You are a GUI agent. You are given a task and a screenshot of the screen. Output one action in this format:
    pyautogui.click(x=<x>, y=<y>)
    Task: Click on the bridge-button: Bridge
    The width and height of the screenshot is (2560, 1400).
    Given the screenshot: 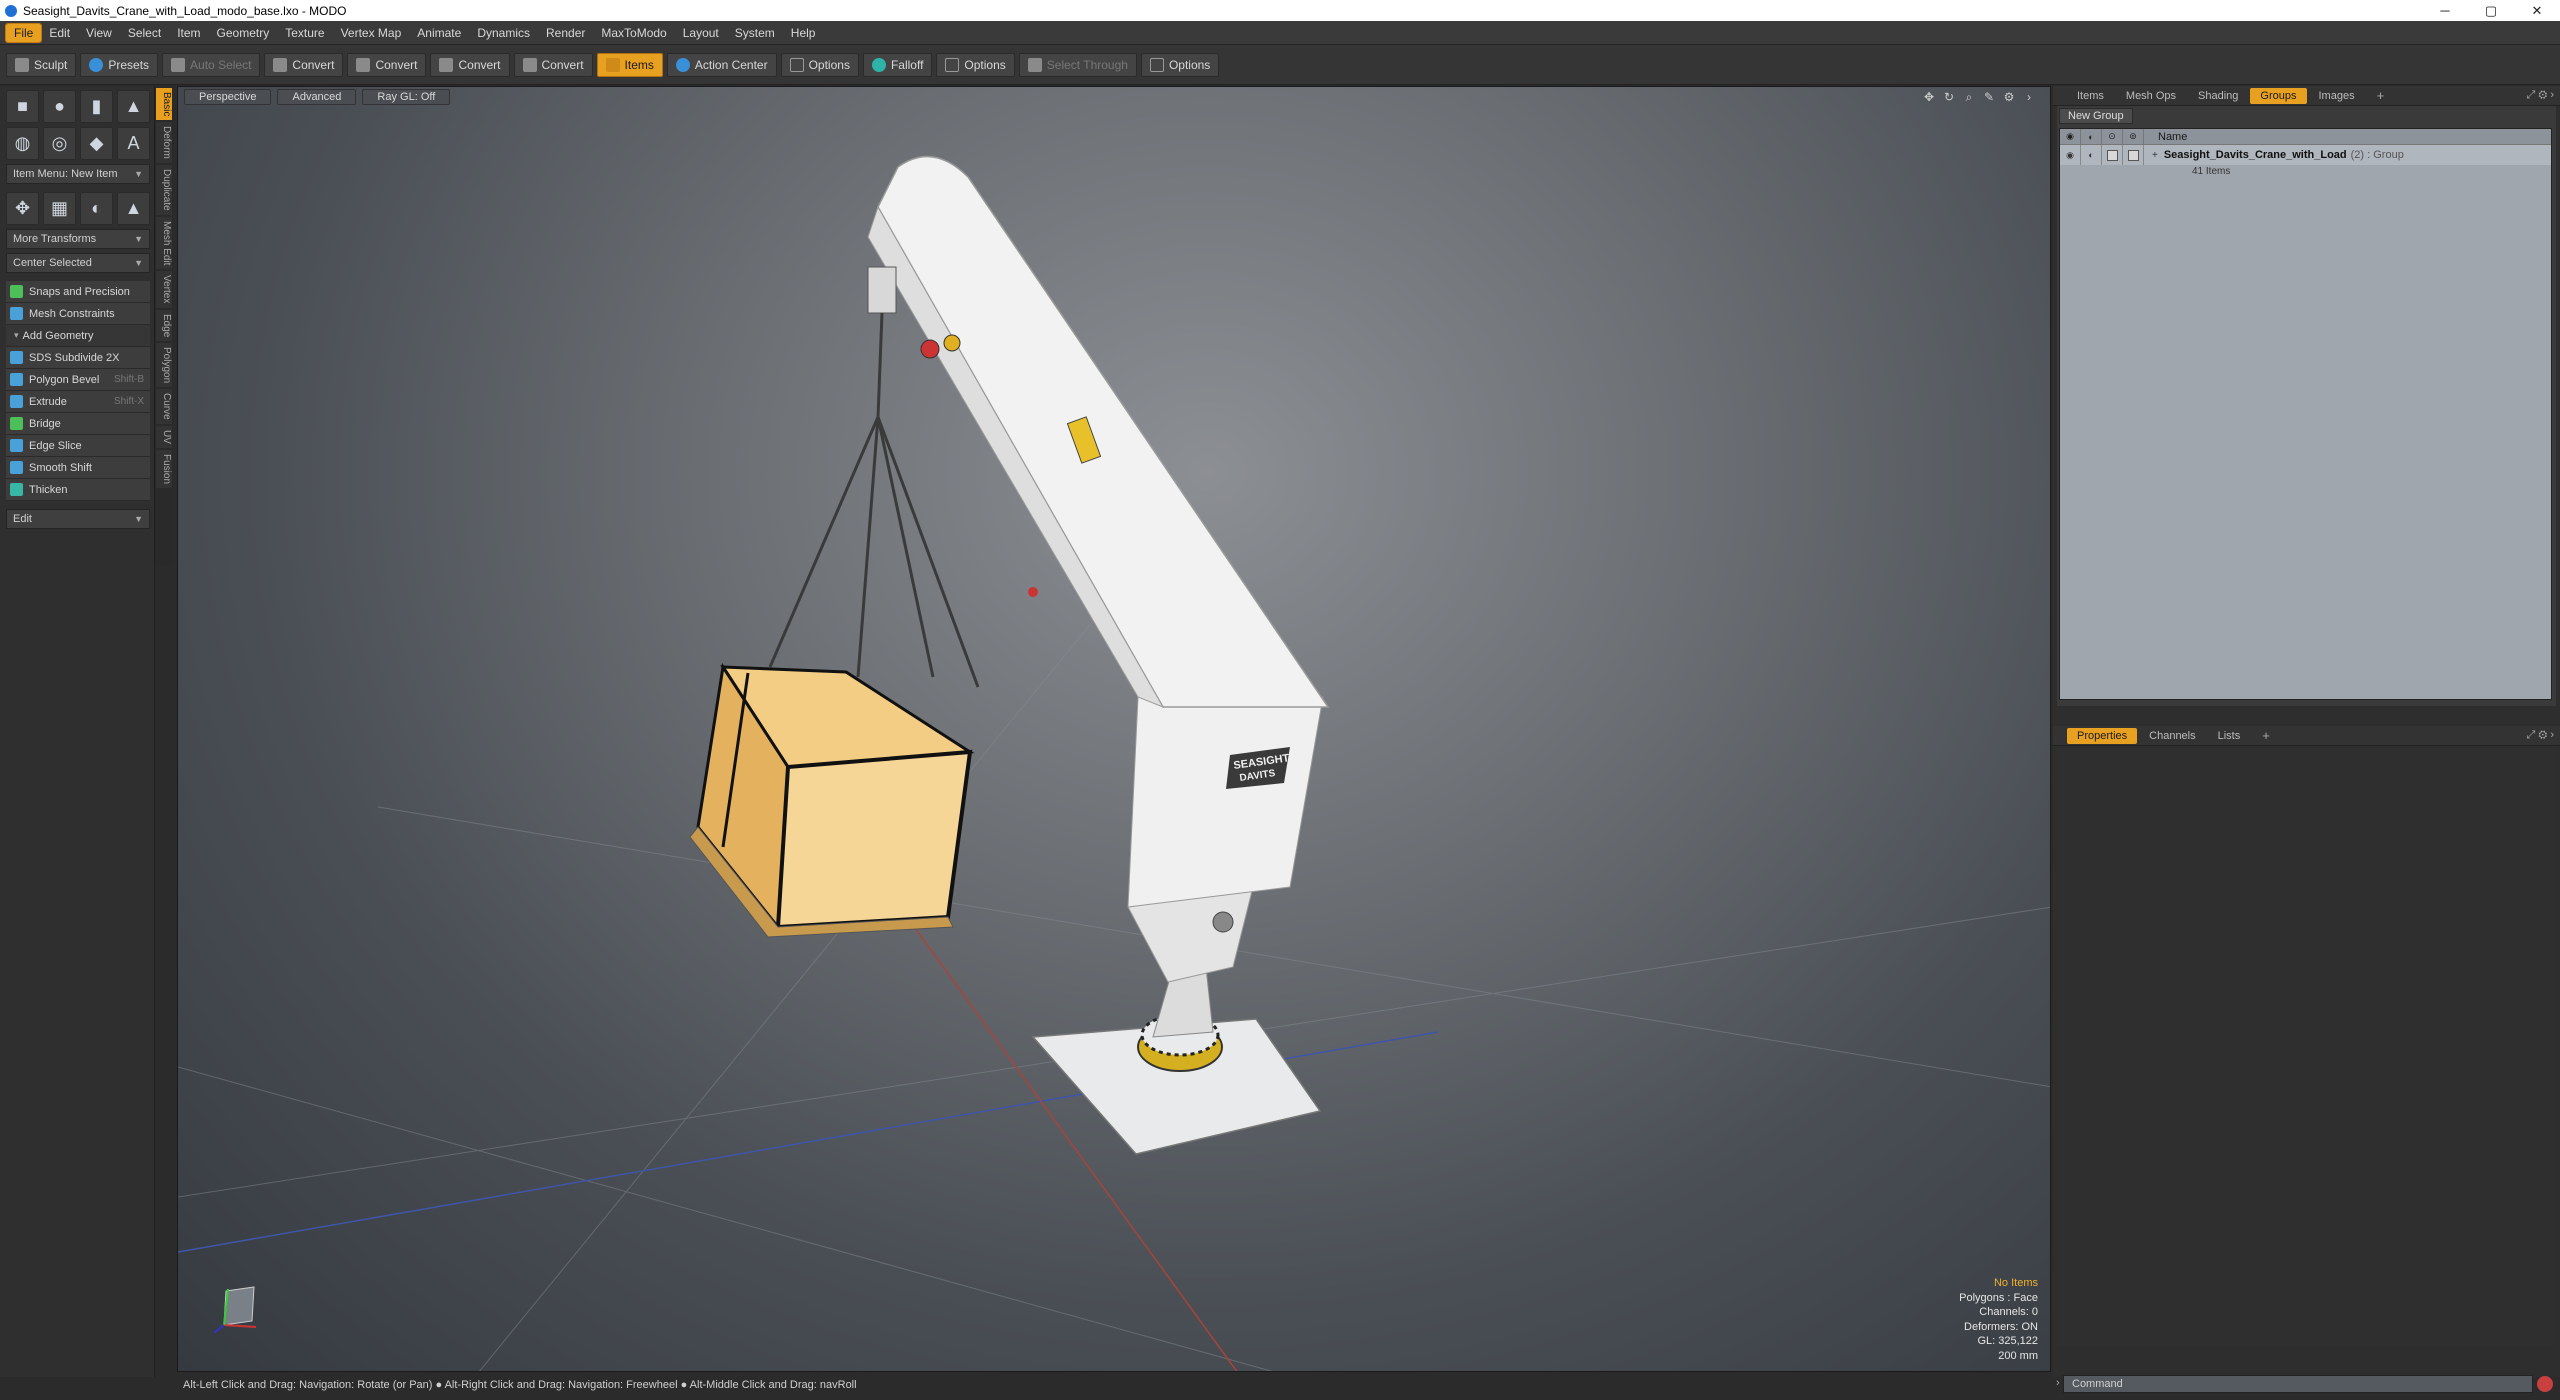 What is the action you would take?
    pyautogui.click(x=78, y=424)
    